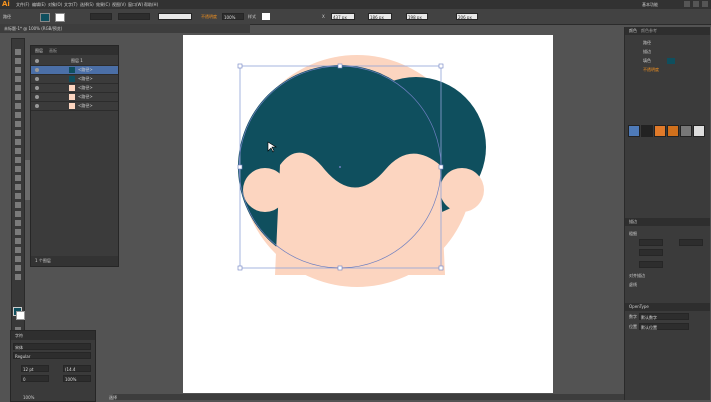 The image size is (711, 402). I want to click on dashed-line-label: 虚线, so click(633, 284).